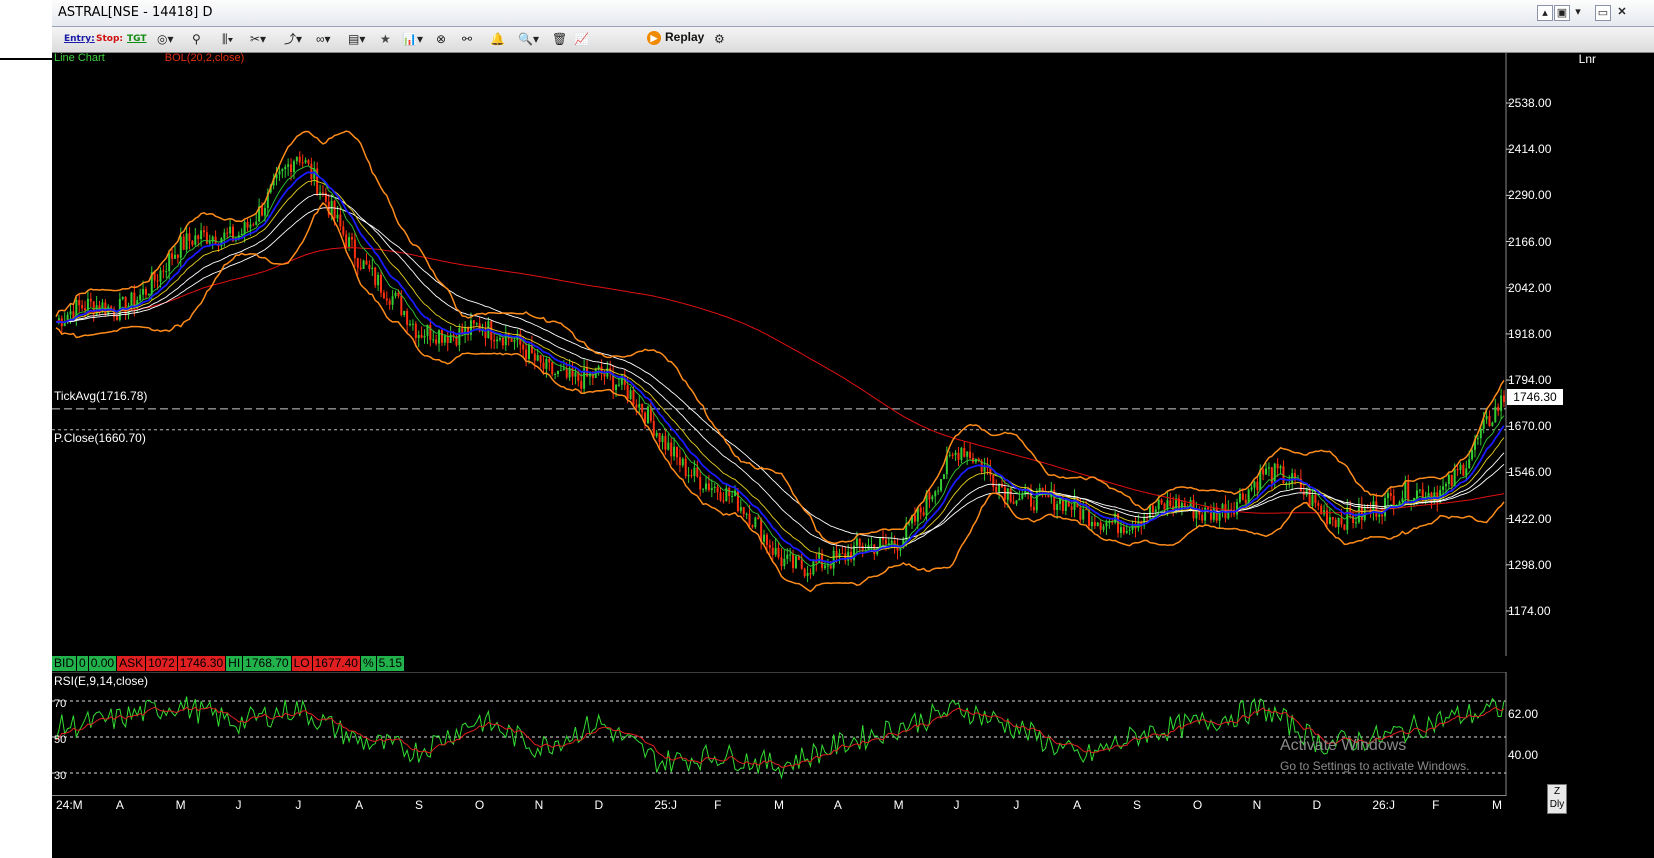 The image size is (1654, 858). I want to click on rsi-chart, so click(853, 734).